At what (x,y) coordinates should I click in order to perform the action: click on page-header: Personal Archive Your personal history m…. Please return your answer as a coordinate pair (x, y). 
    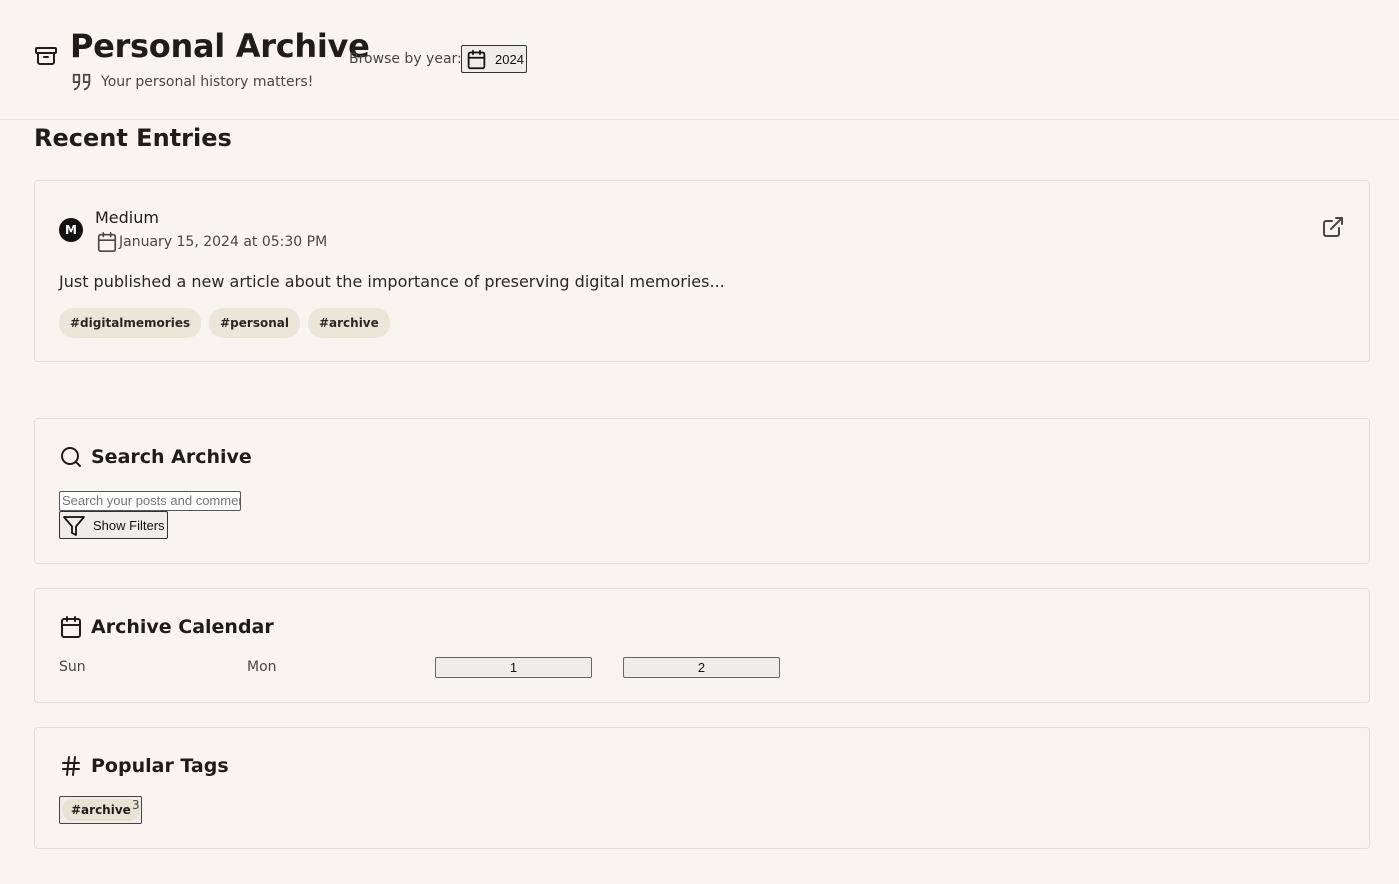
    Looking at the image, I should click on (699, 60).